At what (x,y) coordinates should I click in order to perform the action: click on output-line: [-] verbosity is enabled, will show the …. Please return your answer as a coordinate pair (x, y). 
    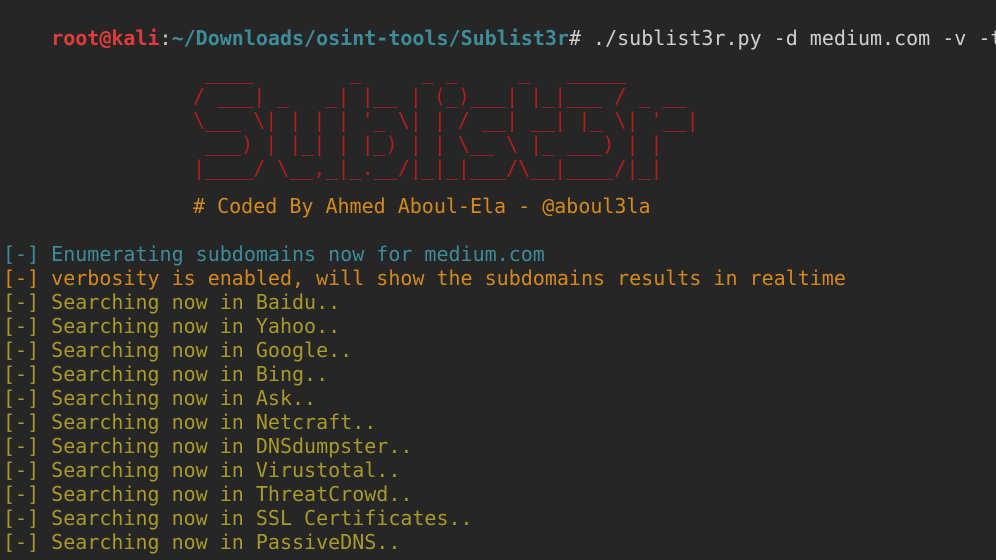
    Looking at the image, I should click on (424, 278).